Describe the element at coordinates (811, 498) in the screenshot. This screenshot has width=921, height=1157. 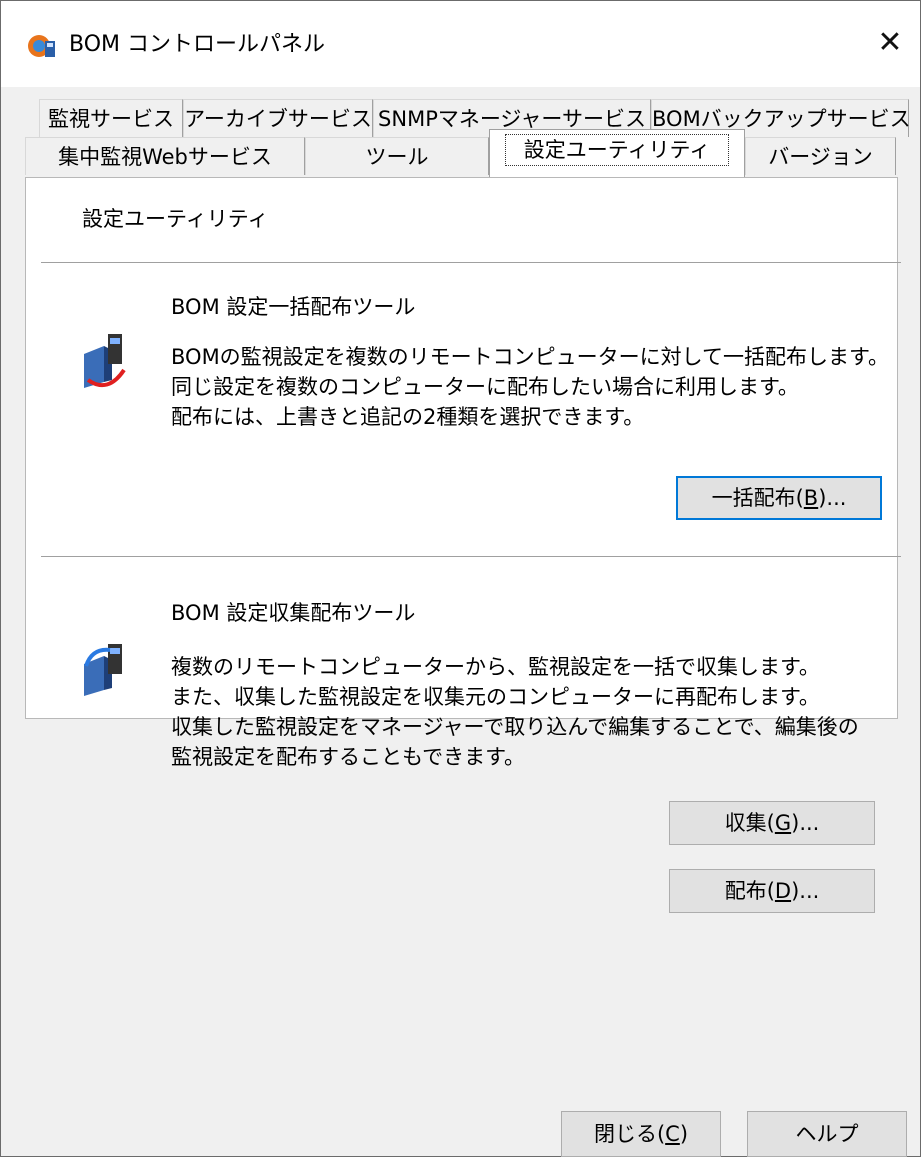
I see `access-key: B` at that location.